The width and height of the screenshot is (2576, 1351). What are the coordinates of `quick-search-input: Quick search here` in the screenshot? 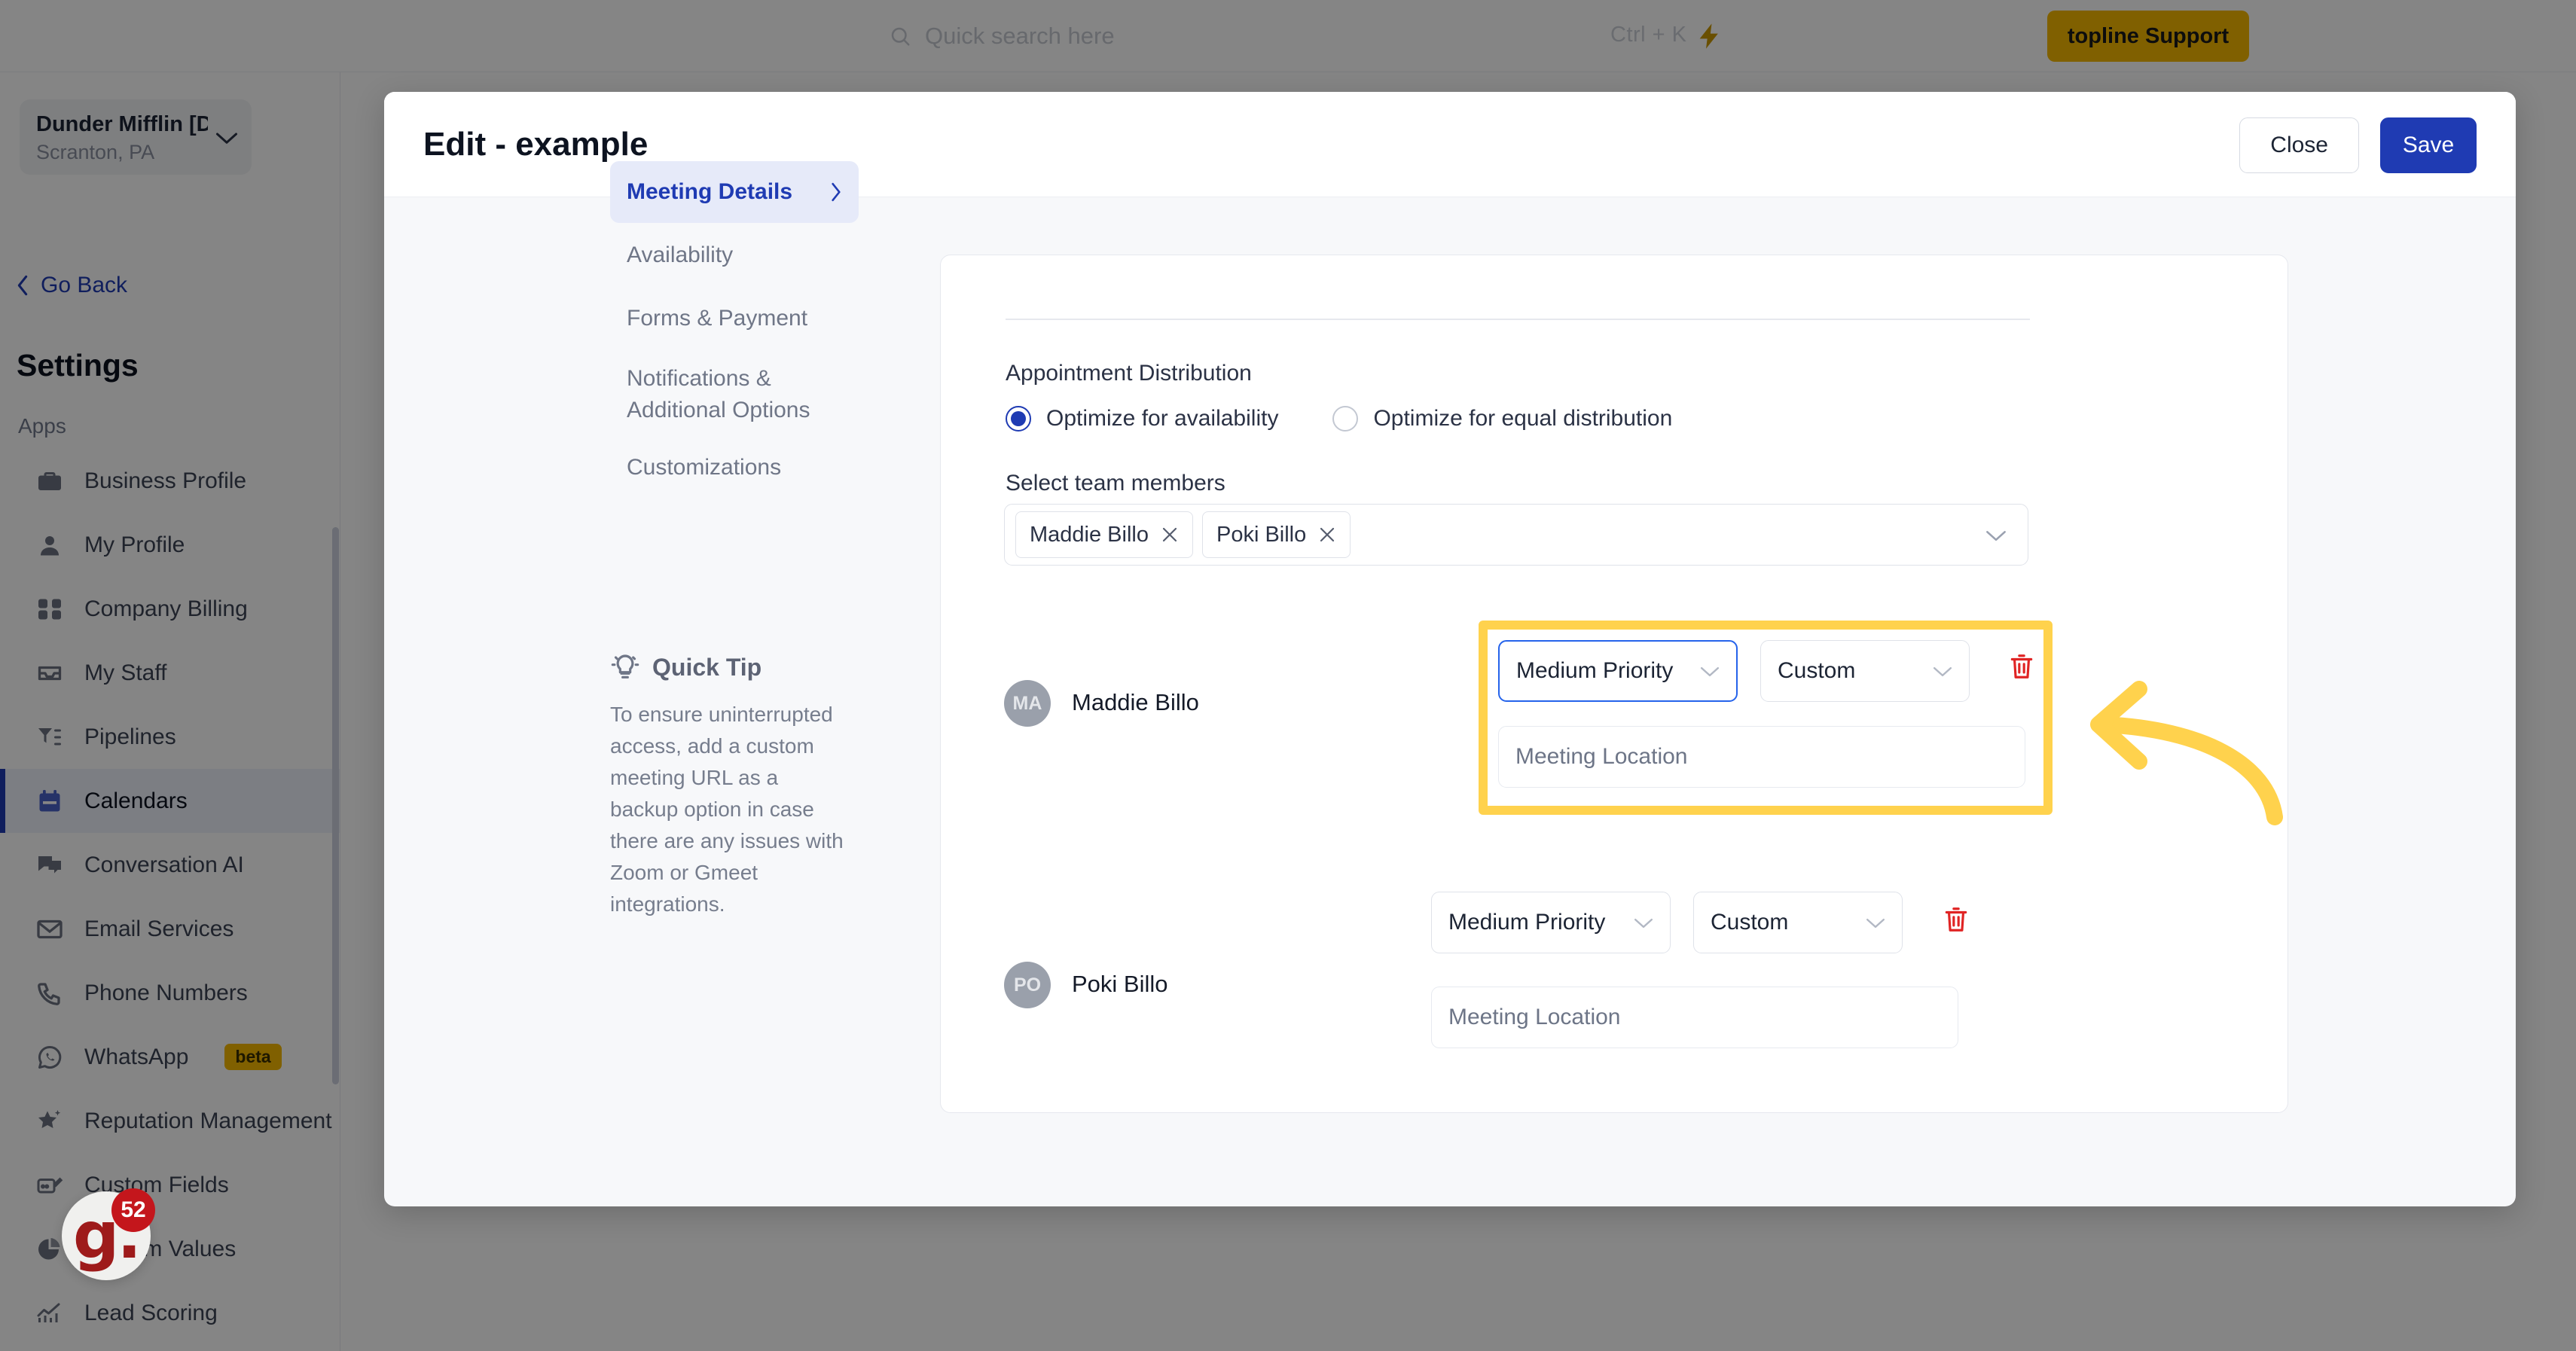 It's located at (1243, 36).